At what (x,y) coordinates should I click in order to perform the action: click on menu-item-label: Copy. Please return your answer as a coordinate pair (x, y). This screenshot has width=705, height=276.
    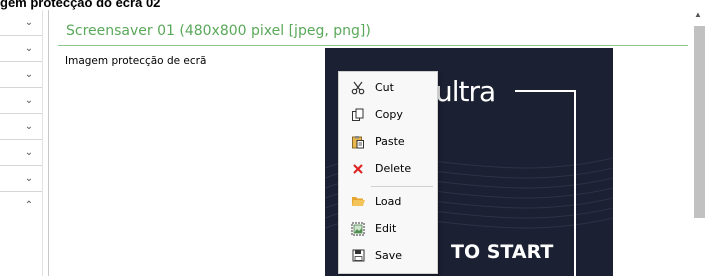
    Looking at the image, I should click on (389, 114).